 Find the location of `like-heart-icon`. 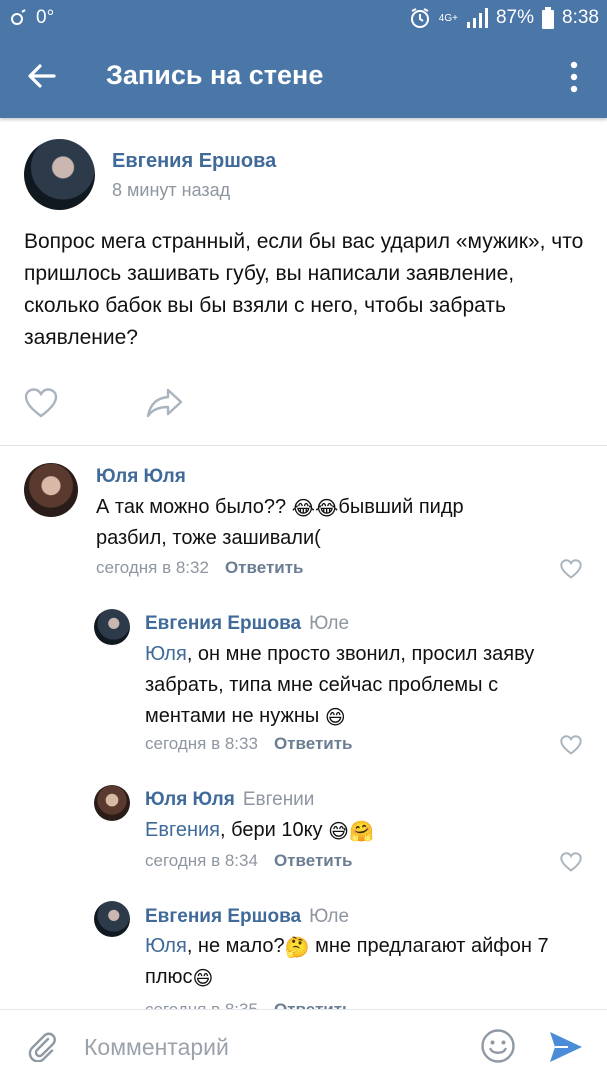

like-heart-icon is located at coordinates (41, 403).